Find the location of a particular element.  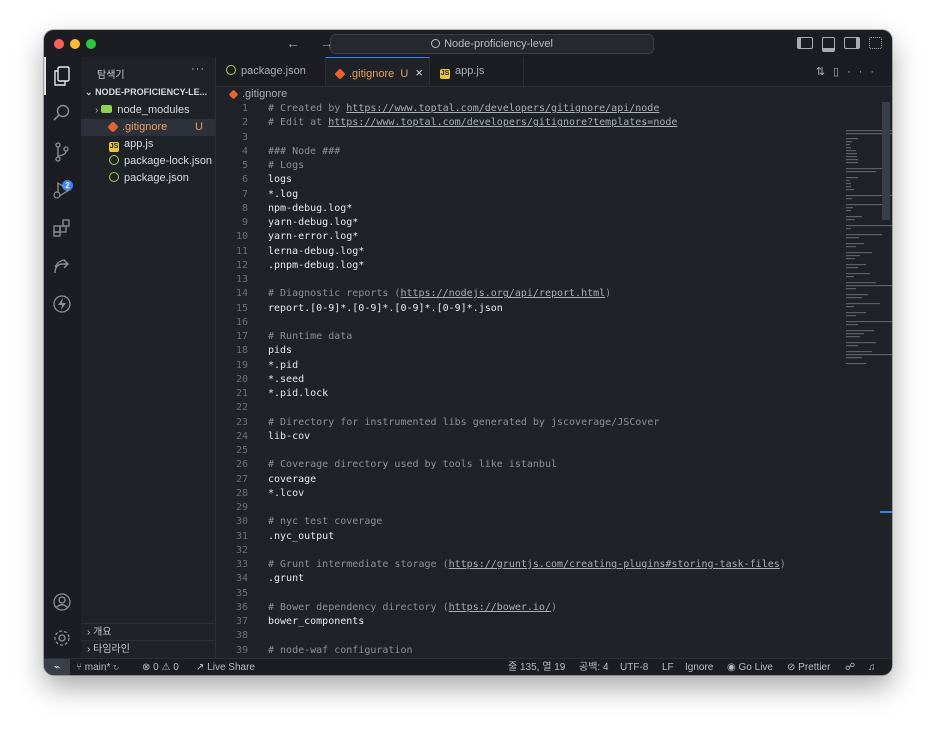

go-live-button: ◉ Go Live is located at coordinates (750, 667).